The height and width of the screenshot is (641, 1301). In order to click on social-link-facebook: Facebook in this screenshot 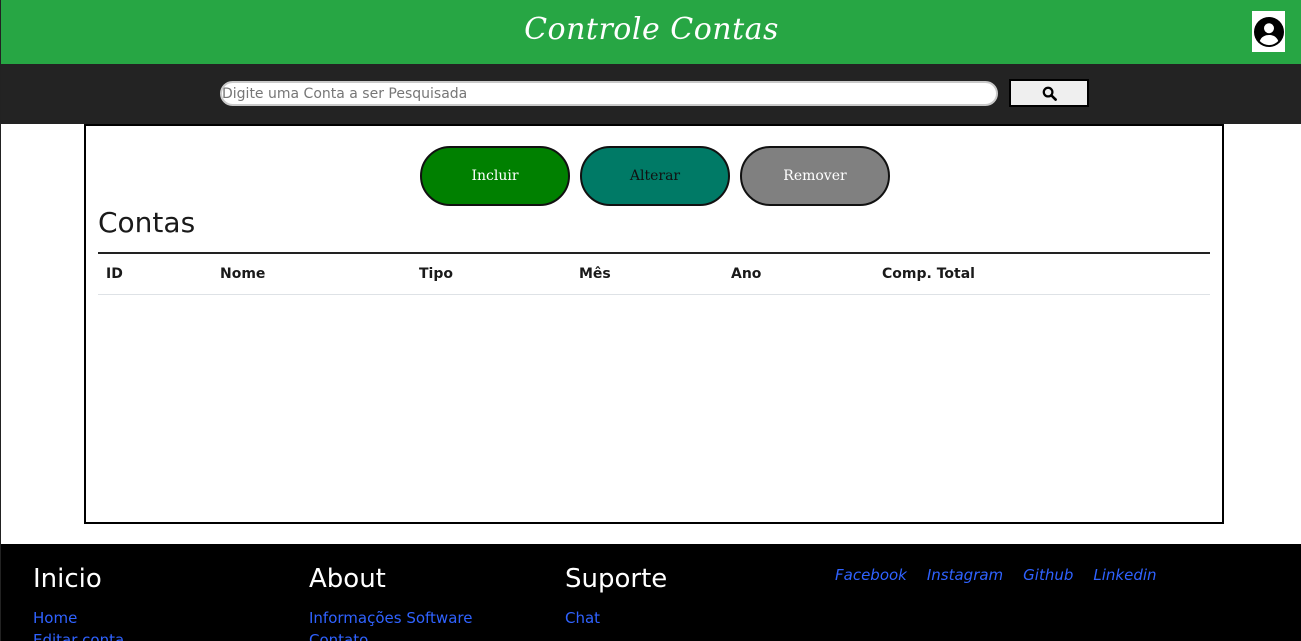, I will do `click(871, 575)`.